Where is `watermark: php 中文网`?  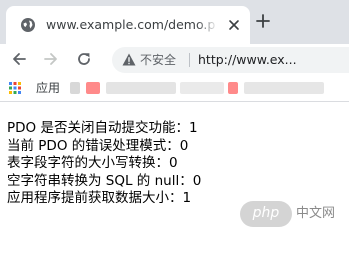
watermark: php 中文网 is located at coordinates (292, 214).